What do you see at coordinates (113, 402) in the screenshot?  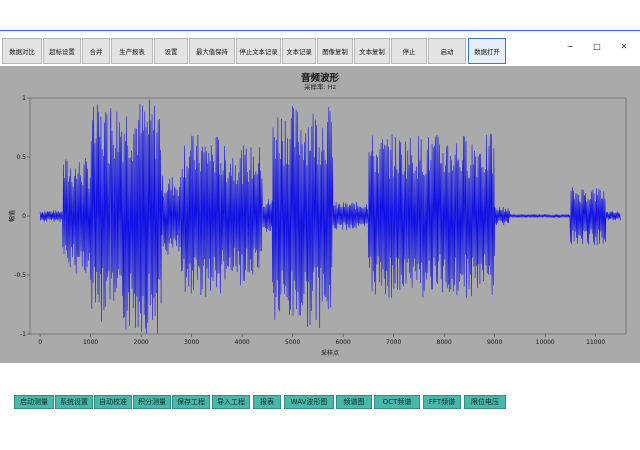 I see `auto-calibrate-button: 自动校准` at bounding box center [113, 402].